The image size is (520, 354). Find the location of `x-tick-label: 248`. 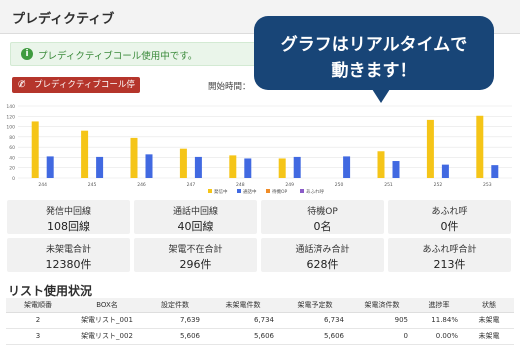

x-tick-label: 248 is located at coordinates (240, 185).